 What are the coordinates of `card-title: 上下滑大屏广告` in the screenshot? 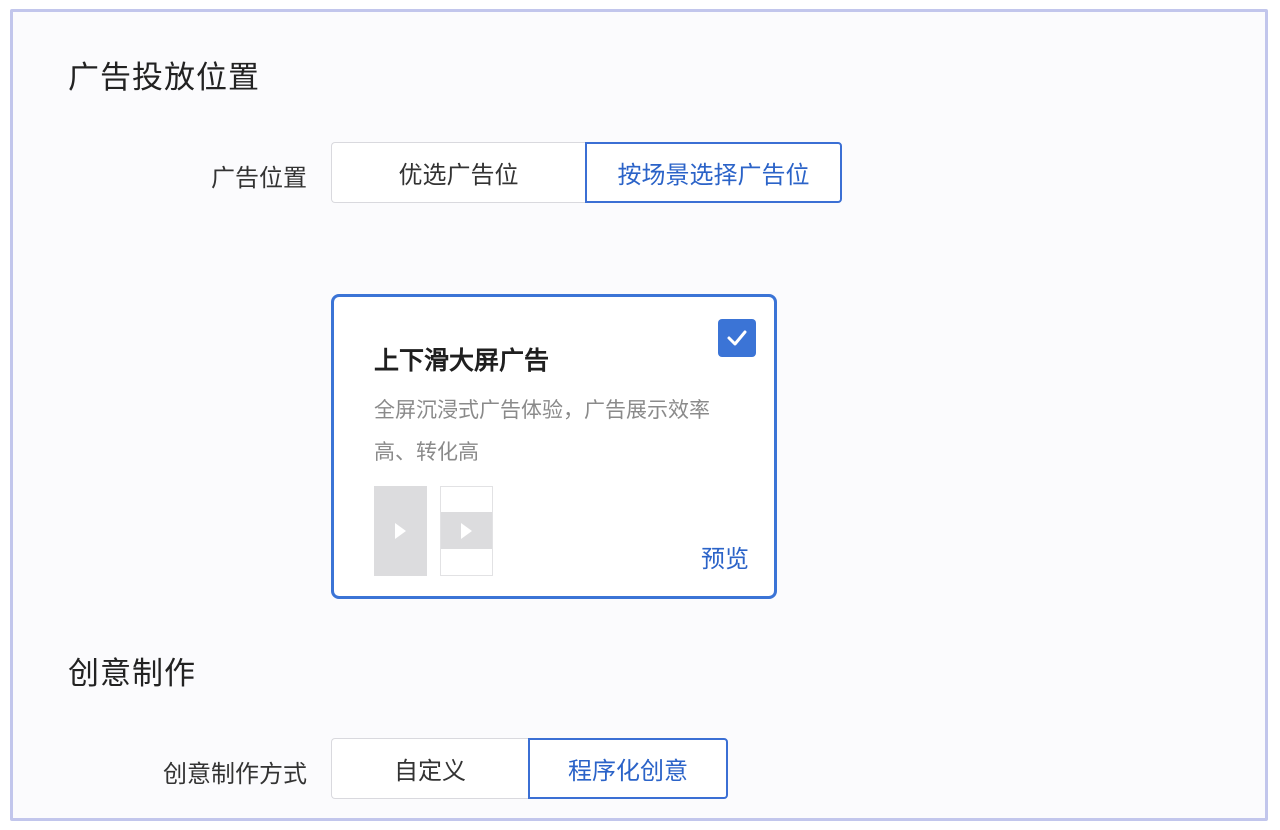 It's located at (462, 360).